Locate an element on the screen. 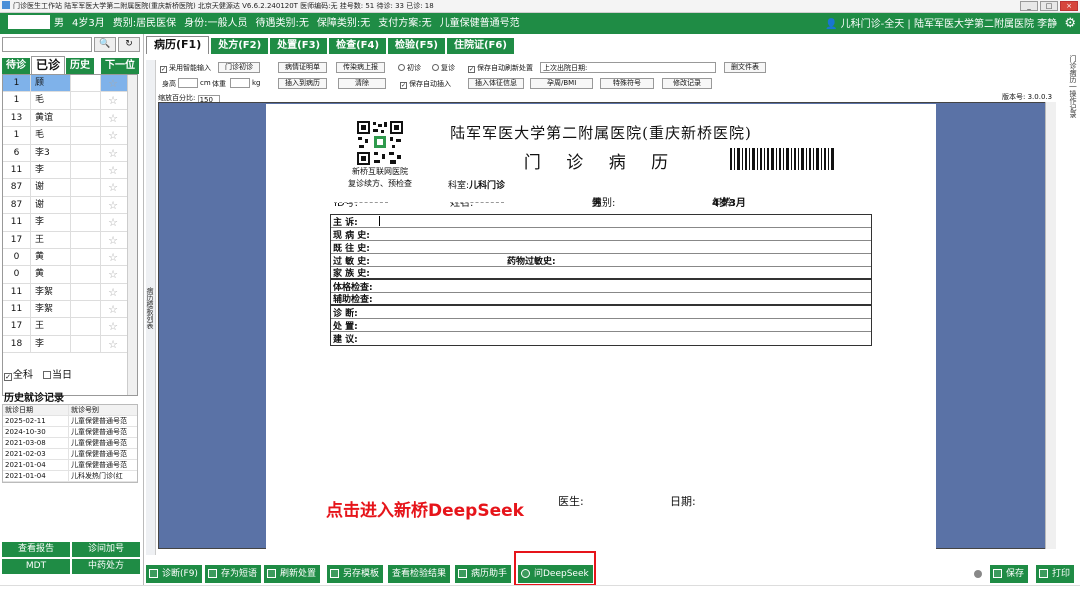  view-report-button: 查看报告 is located at coordinates (36, 549).